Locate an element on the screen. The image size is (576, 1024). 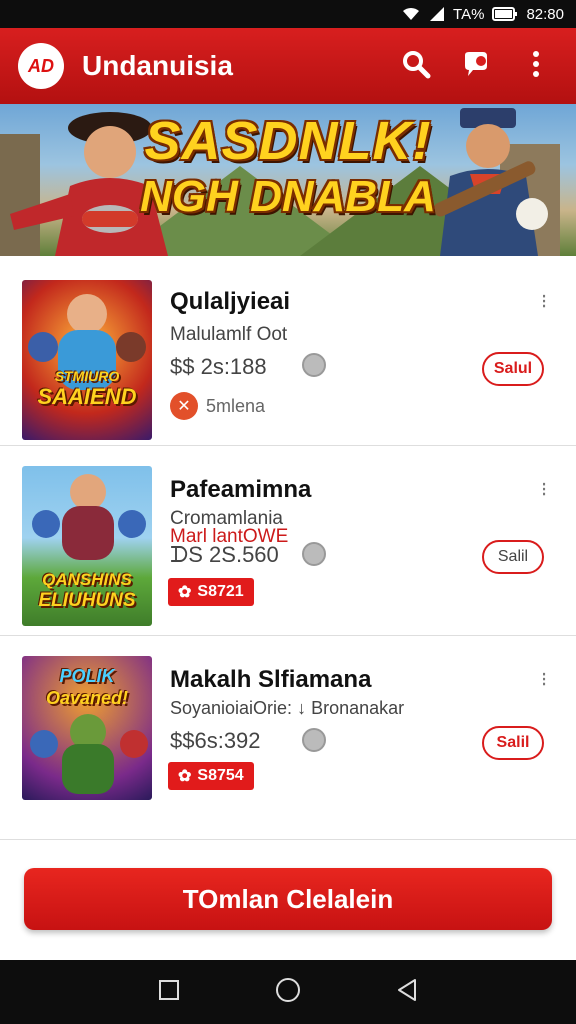
discount-badge-text: S8721 is located at coordinates (220, 591).